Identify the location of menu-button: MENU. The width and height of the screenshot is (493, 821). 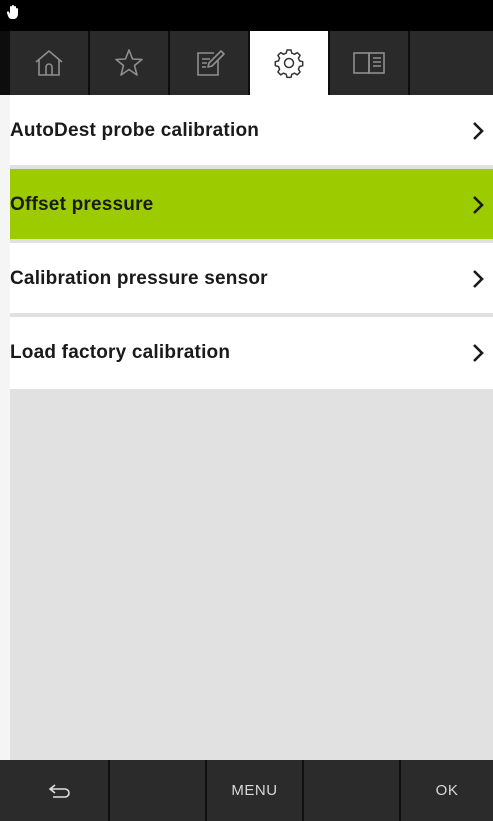
(255, 790).